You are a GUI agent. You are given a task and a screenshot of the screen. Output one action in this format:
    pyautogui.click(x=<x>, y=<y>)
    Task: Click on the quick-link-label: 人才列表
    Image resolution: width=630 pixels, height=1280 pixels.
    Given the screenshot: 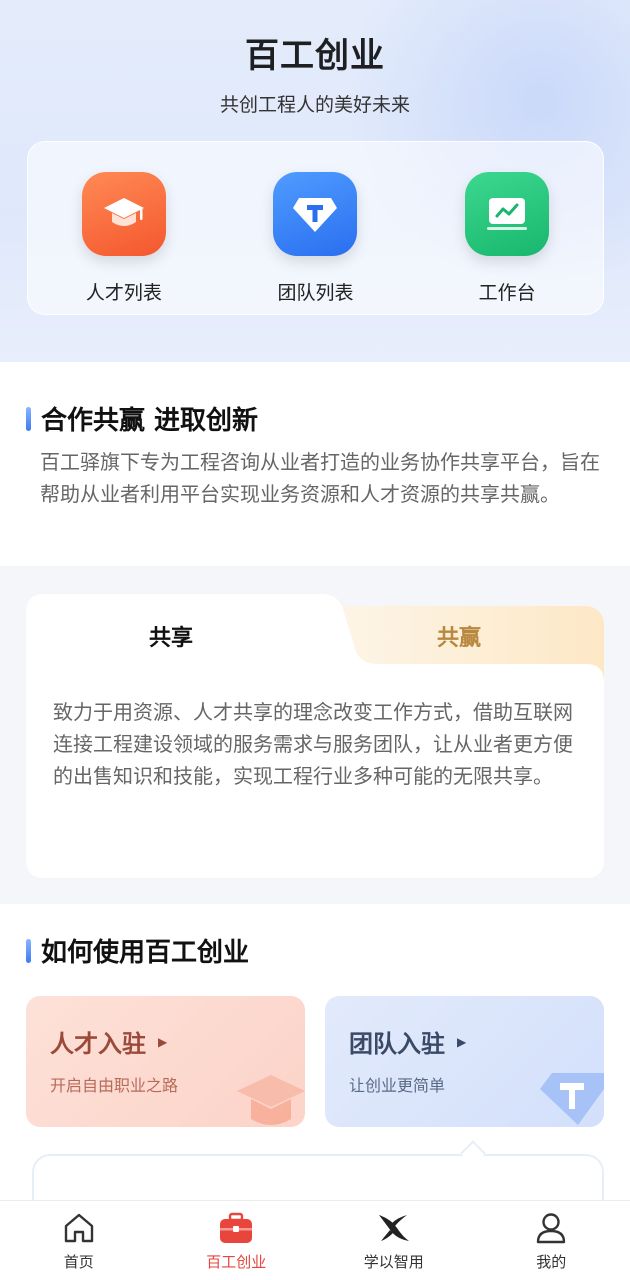 What is the action you would take?
    pyautogui.click(x=123, y=293)
    